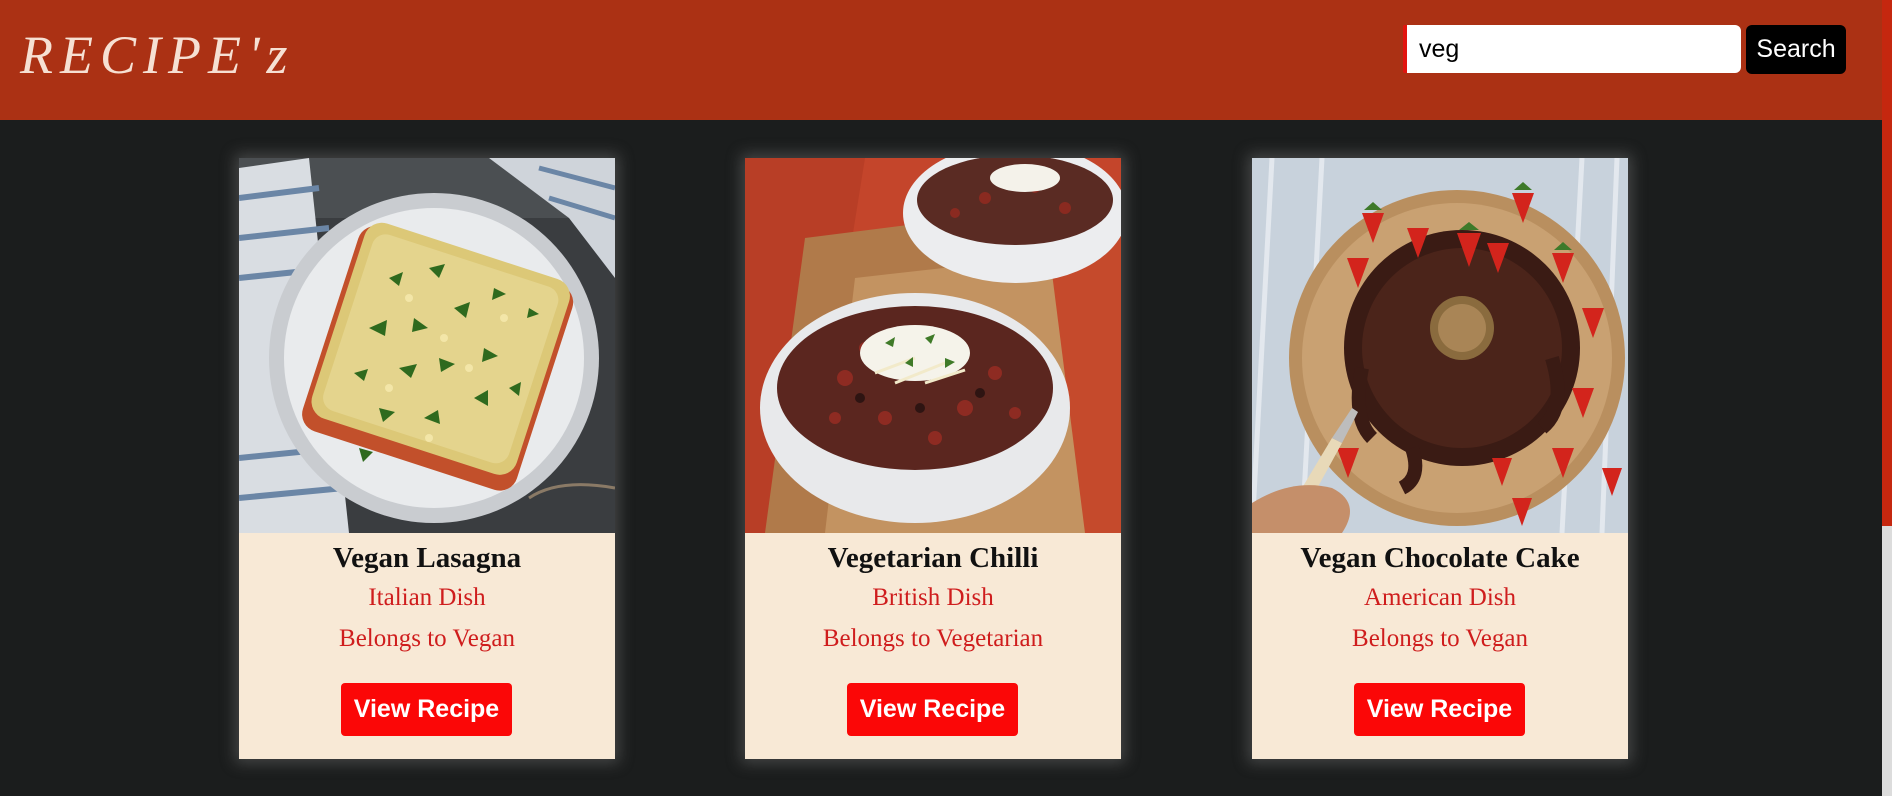 This screenshot has width=1892, height=796. I want to click on recipe-image-lasagna, so click(427, 345).